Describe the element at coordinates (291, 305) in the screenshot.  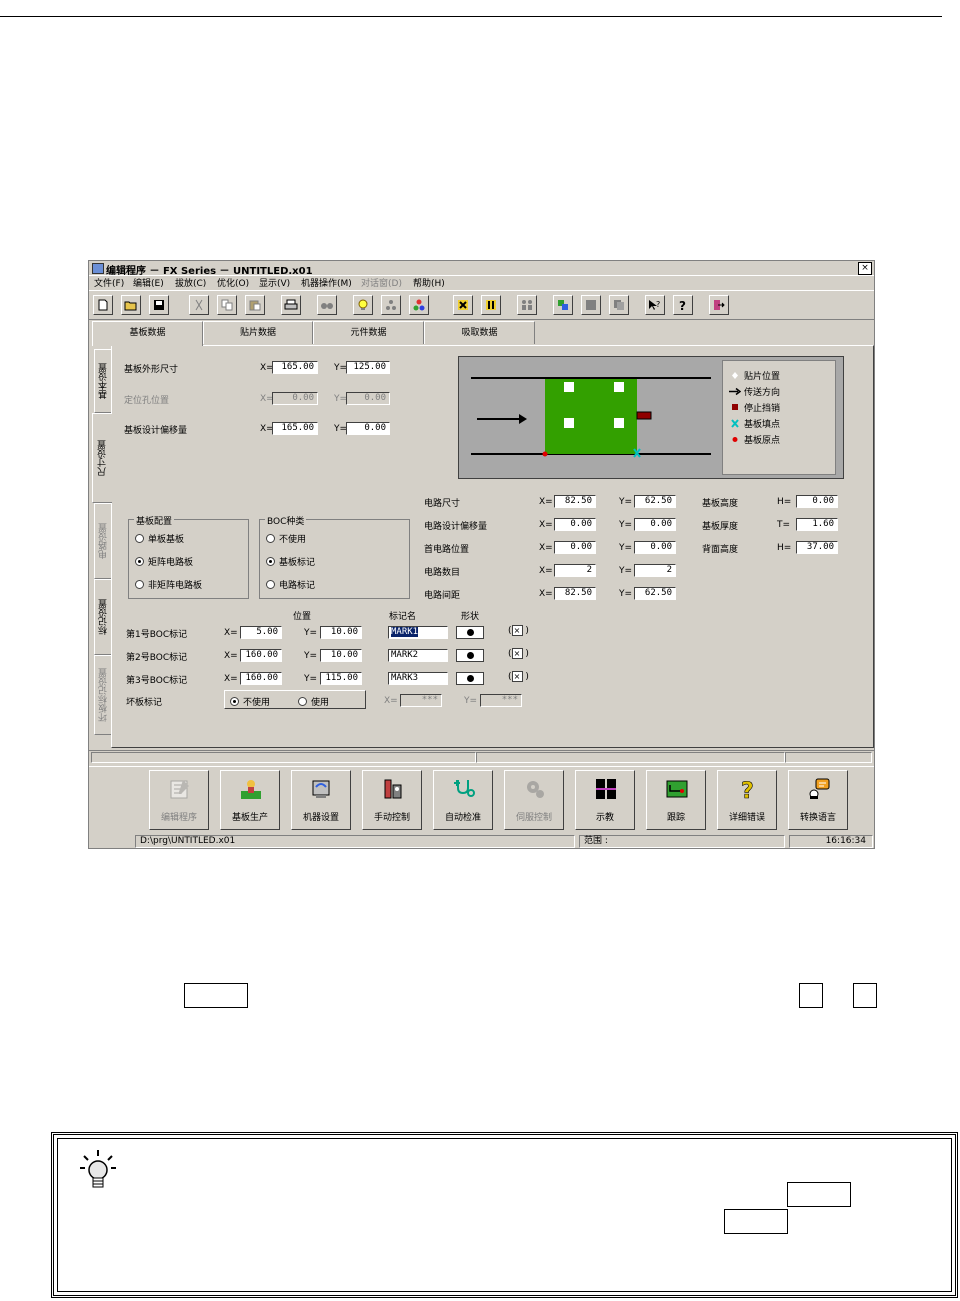
I see `print-icon` at that location.